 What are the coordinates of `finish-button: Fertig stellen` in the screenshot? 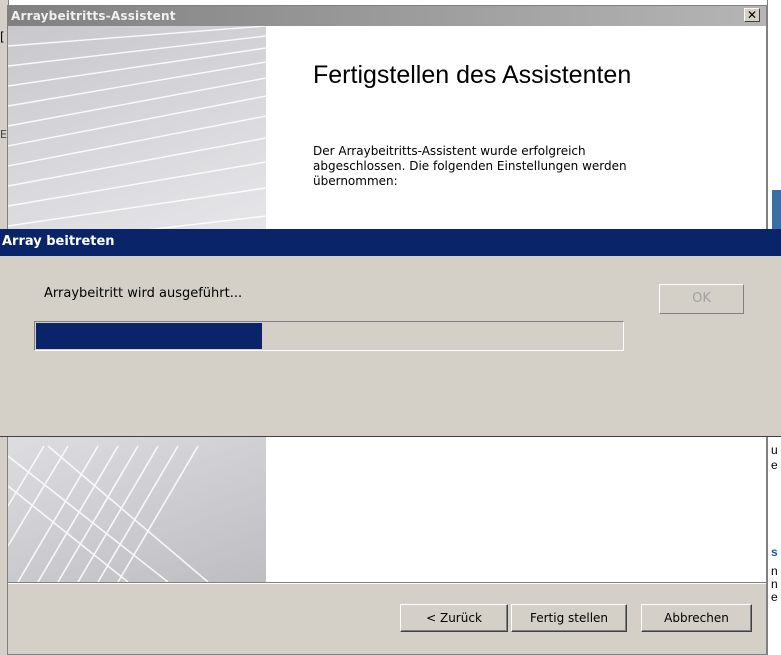 It's located at (569, 618).